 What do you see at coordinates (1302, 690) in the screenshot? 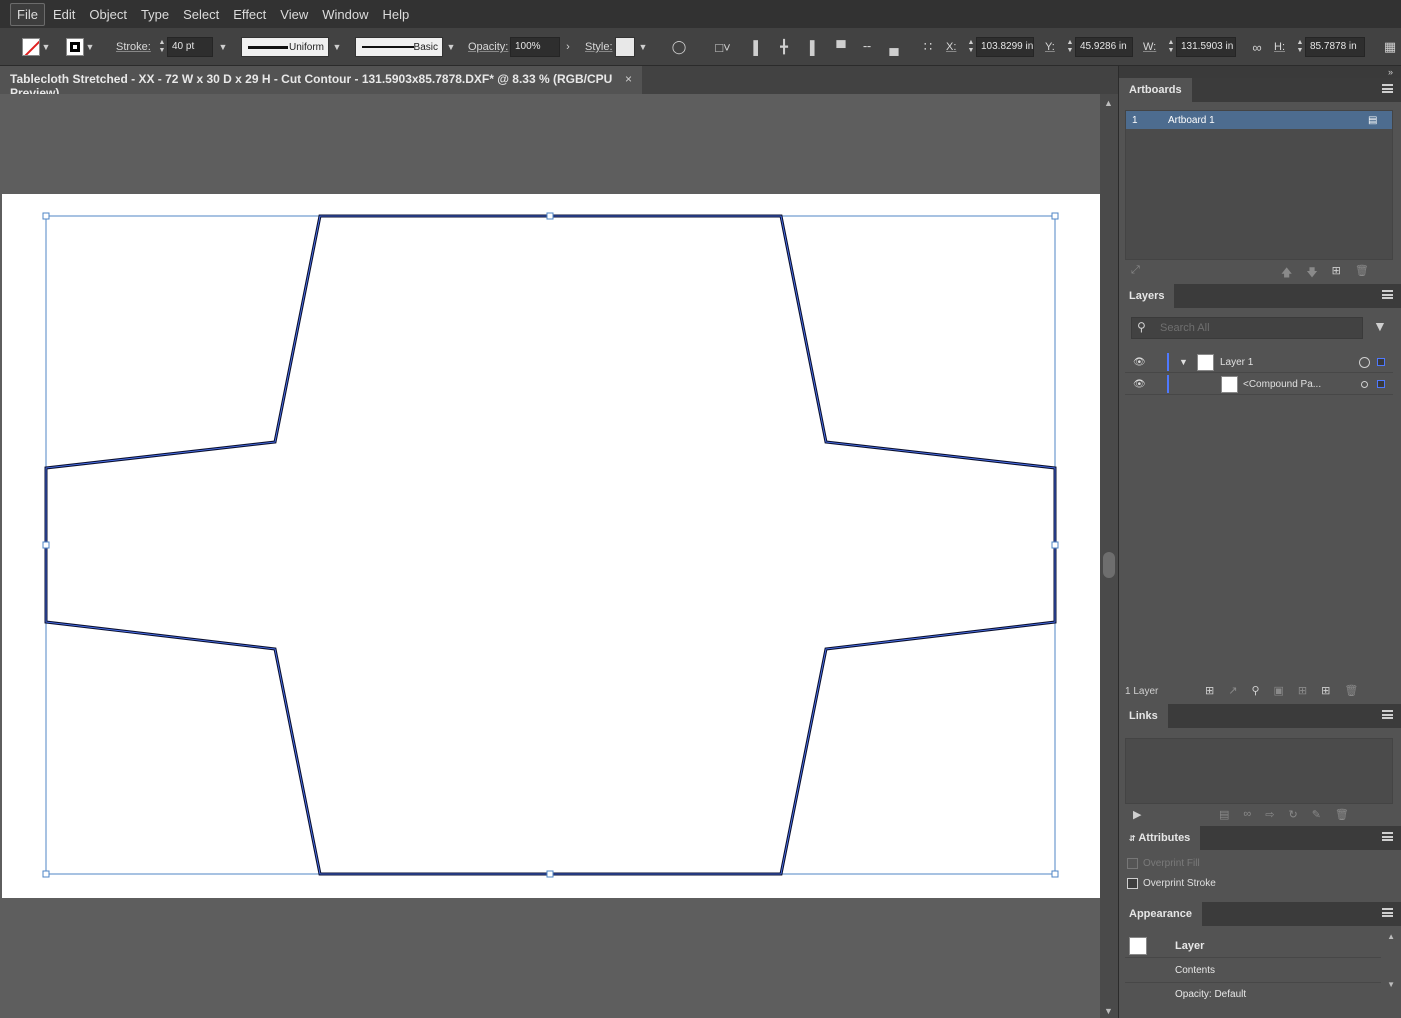
I see `new-sublayer-icon: ⊞` at bounding box center [1302, 690].